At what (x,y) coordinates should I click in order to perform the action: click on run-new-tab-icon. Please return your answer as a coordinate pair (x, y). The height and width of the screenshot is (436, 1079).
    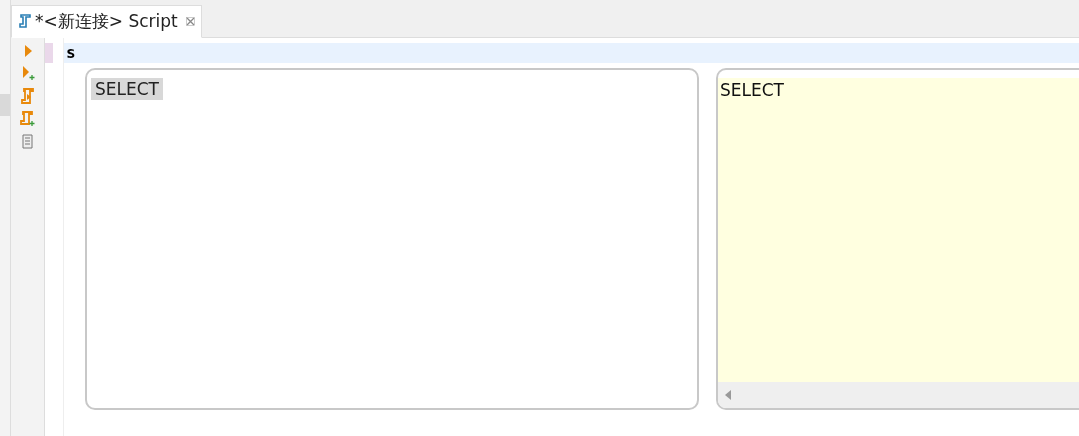
    Looking at the image, I should click on (27, 73).